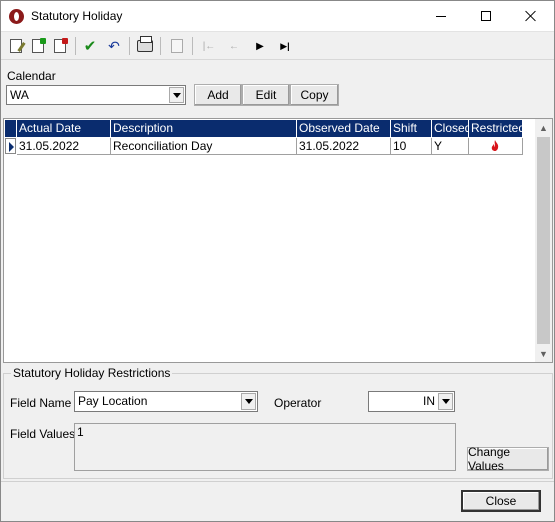 This screenshot has height=522, width=555. I want to click on refresh-button, so click(177, 46).